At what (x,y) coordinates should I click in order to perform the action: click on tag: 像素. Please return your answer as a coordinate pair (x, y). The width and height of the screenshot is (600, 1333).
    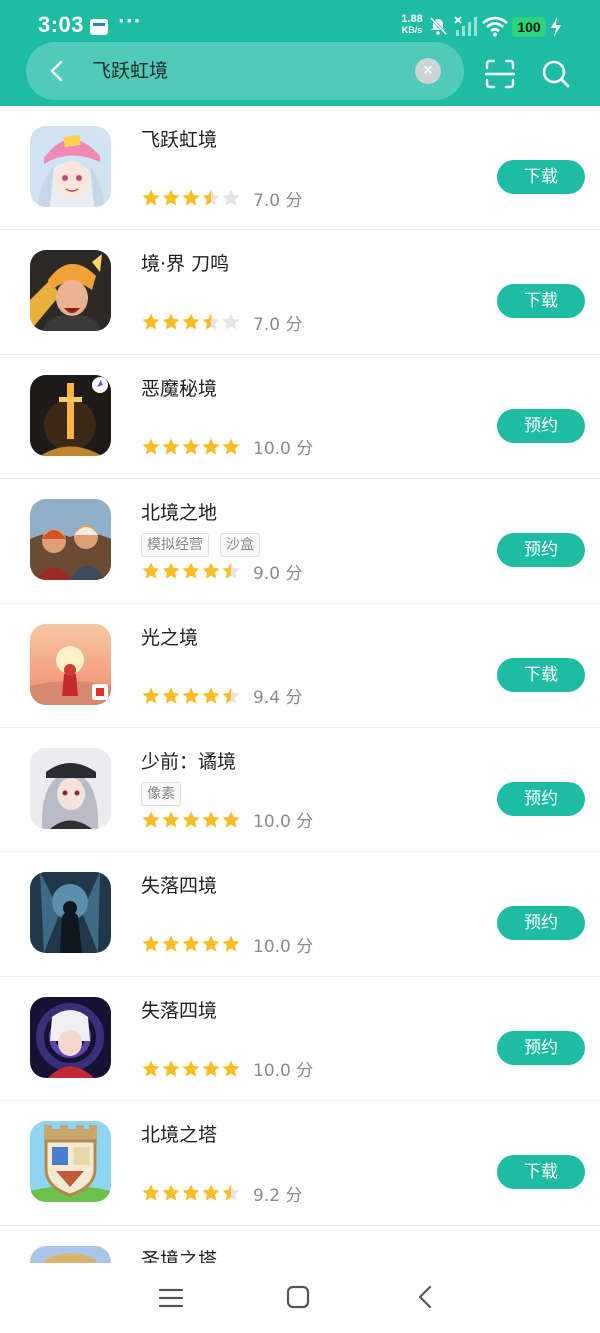
    Looking at the image, I should click on (161, 793).